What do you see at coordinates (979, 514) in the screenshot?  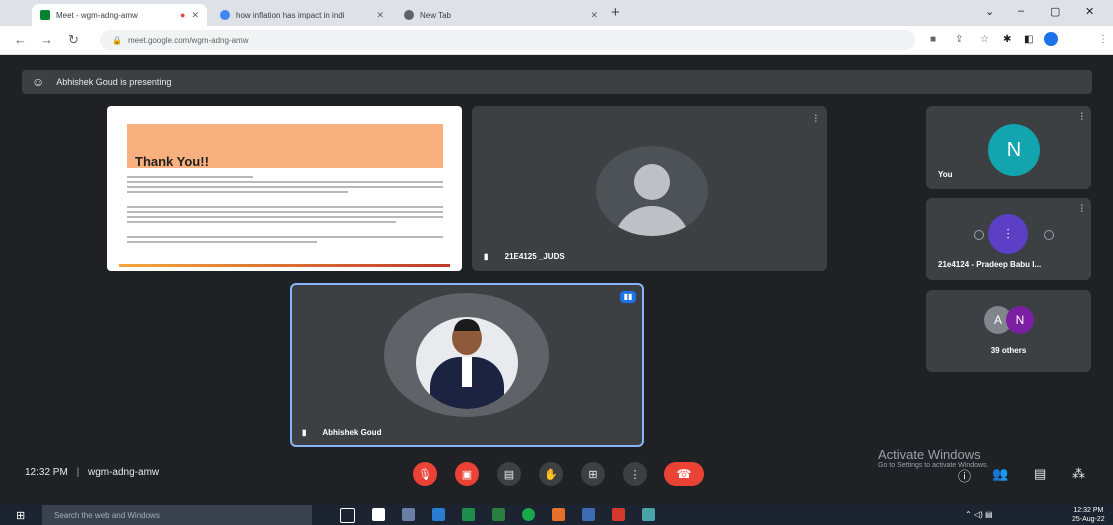 I see `system-tray: ⌃ ◁) ▤` at bounding box center [979, 514].